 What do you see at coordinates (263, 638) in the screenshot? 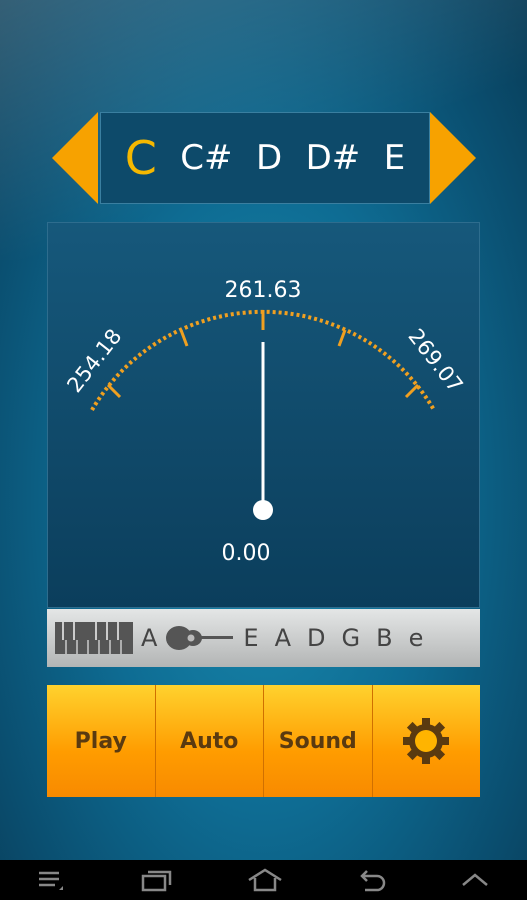
I see `tuning-strip: A E A D G B e` at bounding box center [263, 638].